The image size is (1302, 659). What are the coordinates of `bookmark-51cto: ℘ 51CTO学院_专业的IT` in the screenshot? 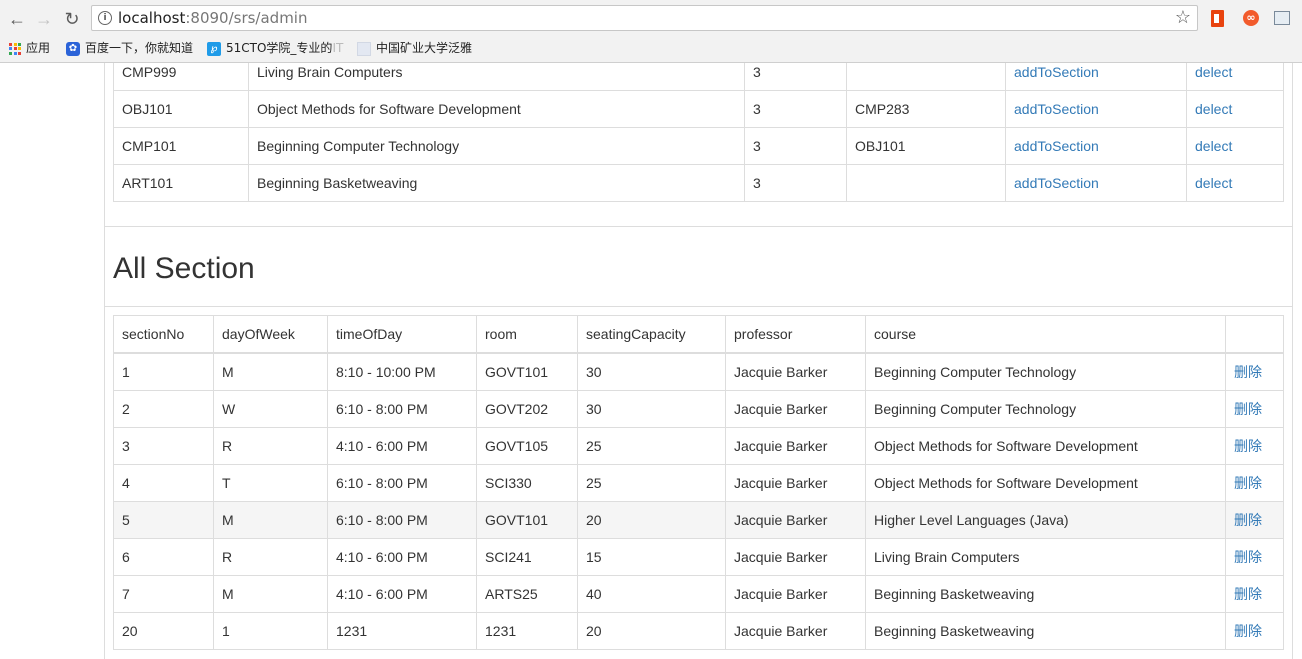 It's located at (275, 48).